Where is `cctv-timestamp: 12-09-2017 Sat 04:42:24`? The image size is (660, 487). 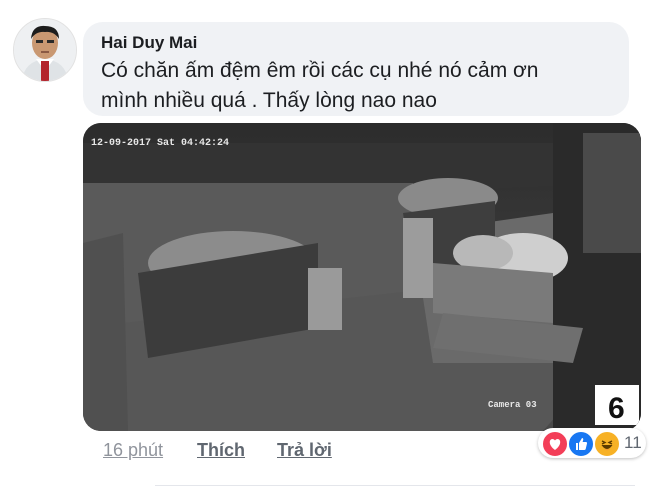 cctv-timestamp: 12-09-2017 Sat 04:42:24 is located at coordinates (160, 143).